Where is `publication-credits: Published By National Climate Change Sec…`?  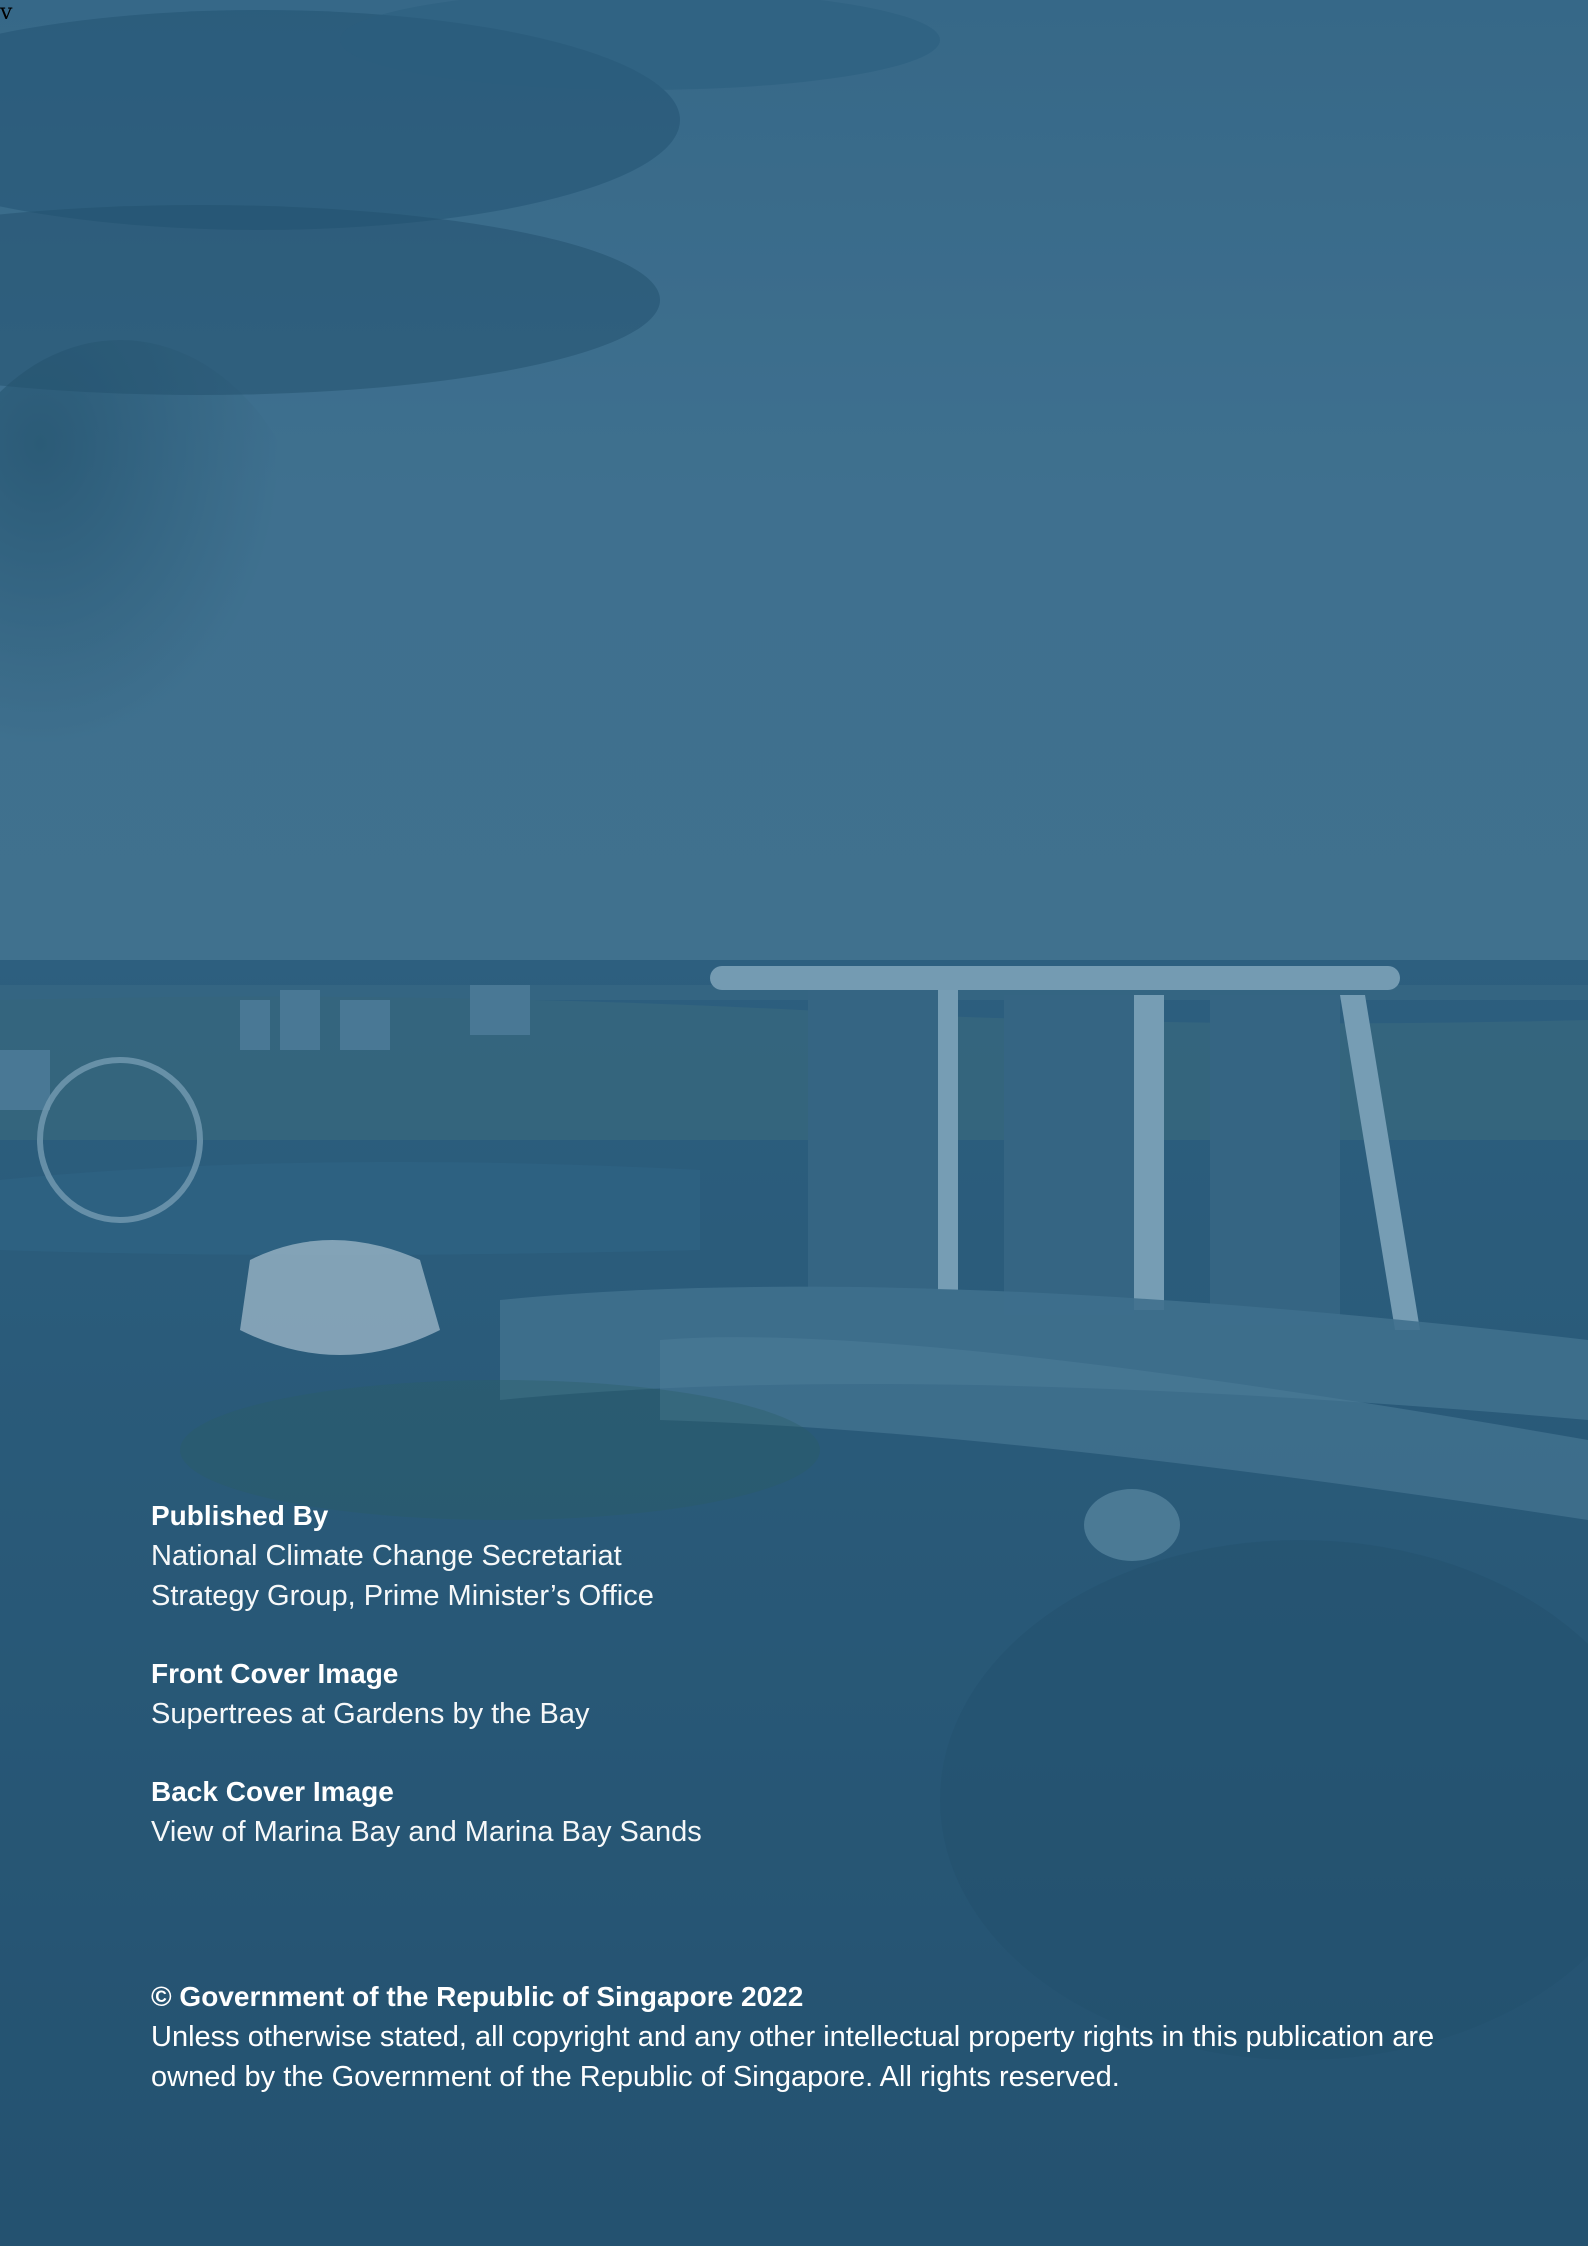
publication-credits: Published By National Climate Change Sec… is located at coordinates (801, 1693).